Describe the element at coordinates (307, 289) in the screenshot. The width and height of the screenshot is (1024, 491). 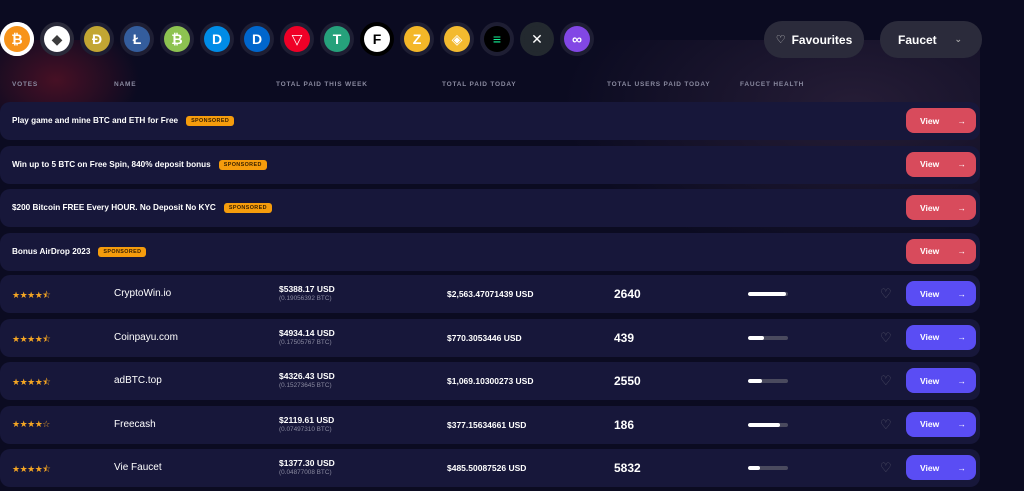
I see `week-usd: $5388.17 USD` at that location.